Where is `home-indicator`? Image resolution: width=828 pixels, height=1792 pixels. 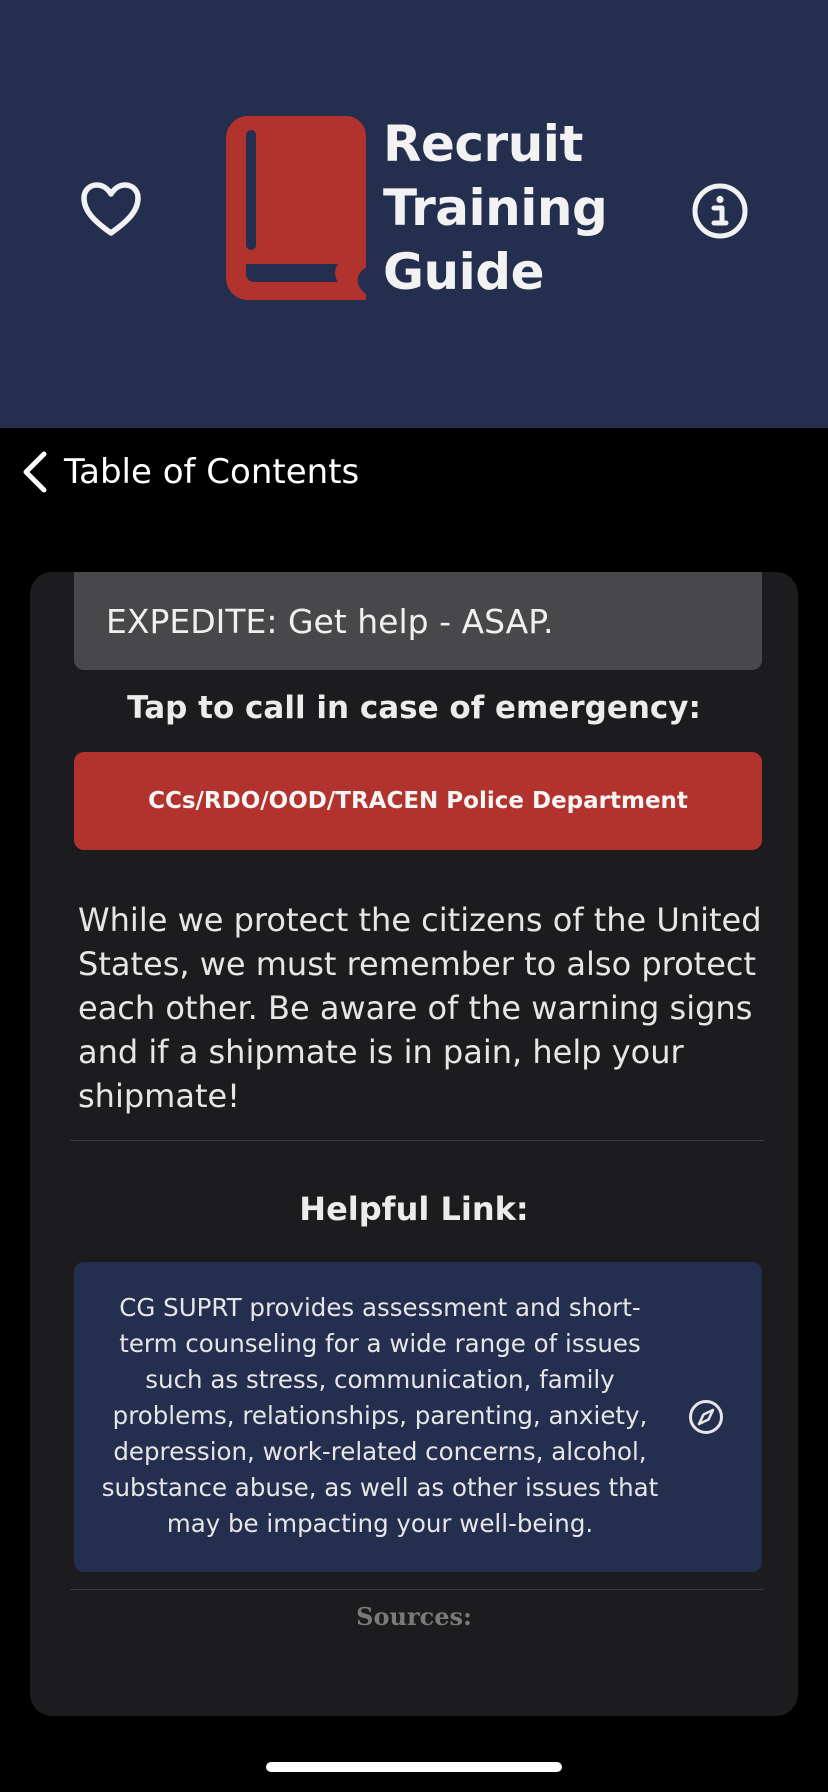 home-indicator is located at coordinates (414, 1767).